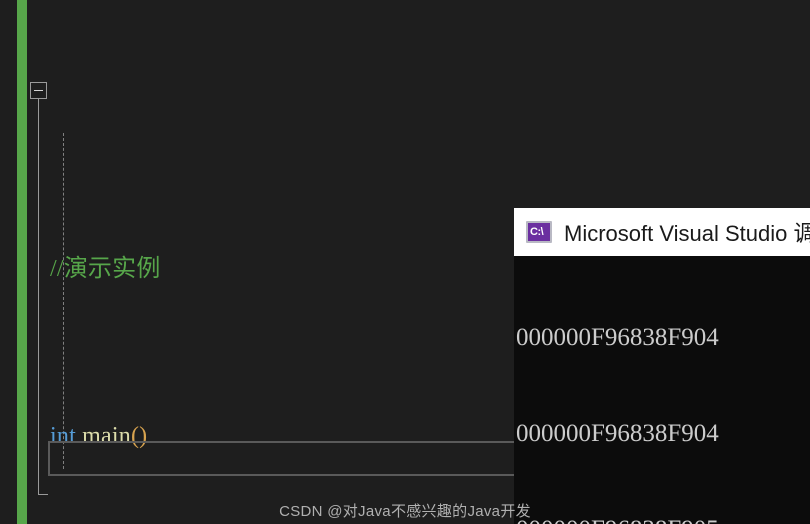 The width and height of the screenshot is (810, 524). What do you see at coordinates (139, 435) in the screenshot?
I see `token-parens: ()` at bounding box center [139, 435].